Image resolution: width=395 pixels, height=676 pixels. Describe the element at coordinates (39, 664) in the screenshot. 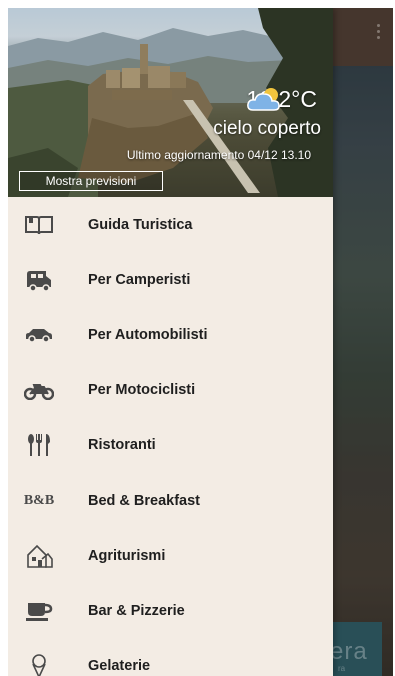

I see `ice-cream-icon` at that location.